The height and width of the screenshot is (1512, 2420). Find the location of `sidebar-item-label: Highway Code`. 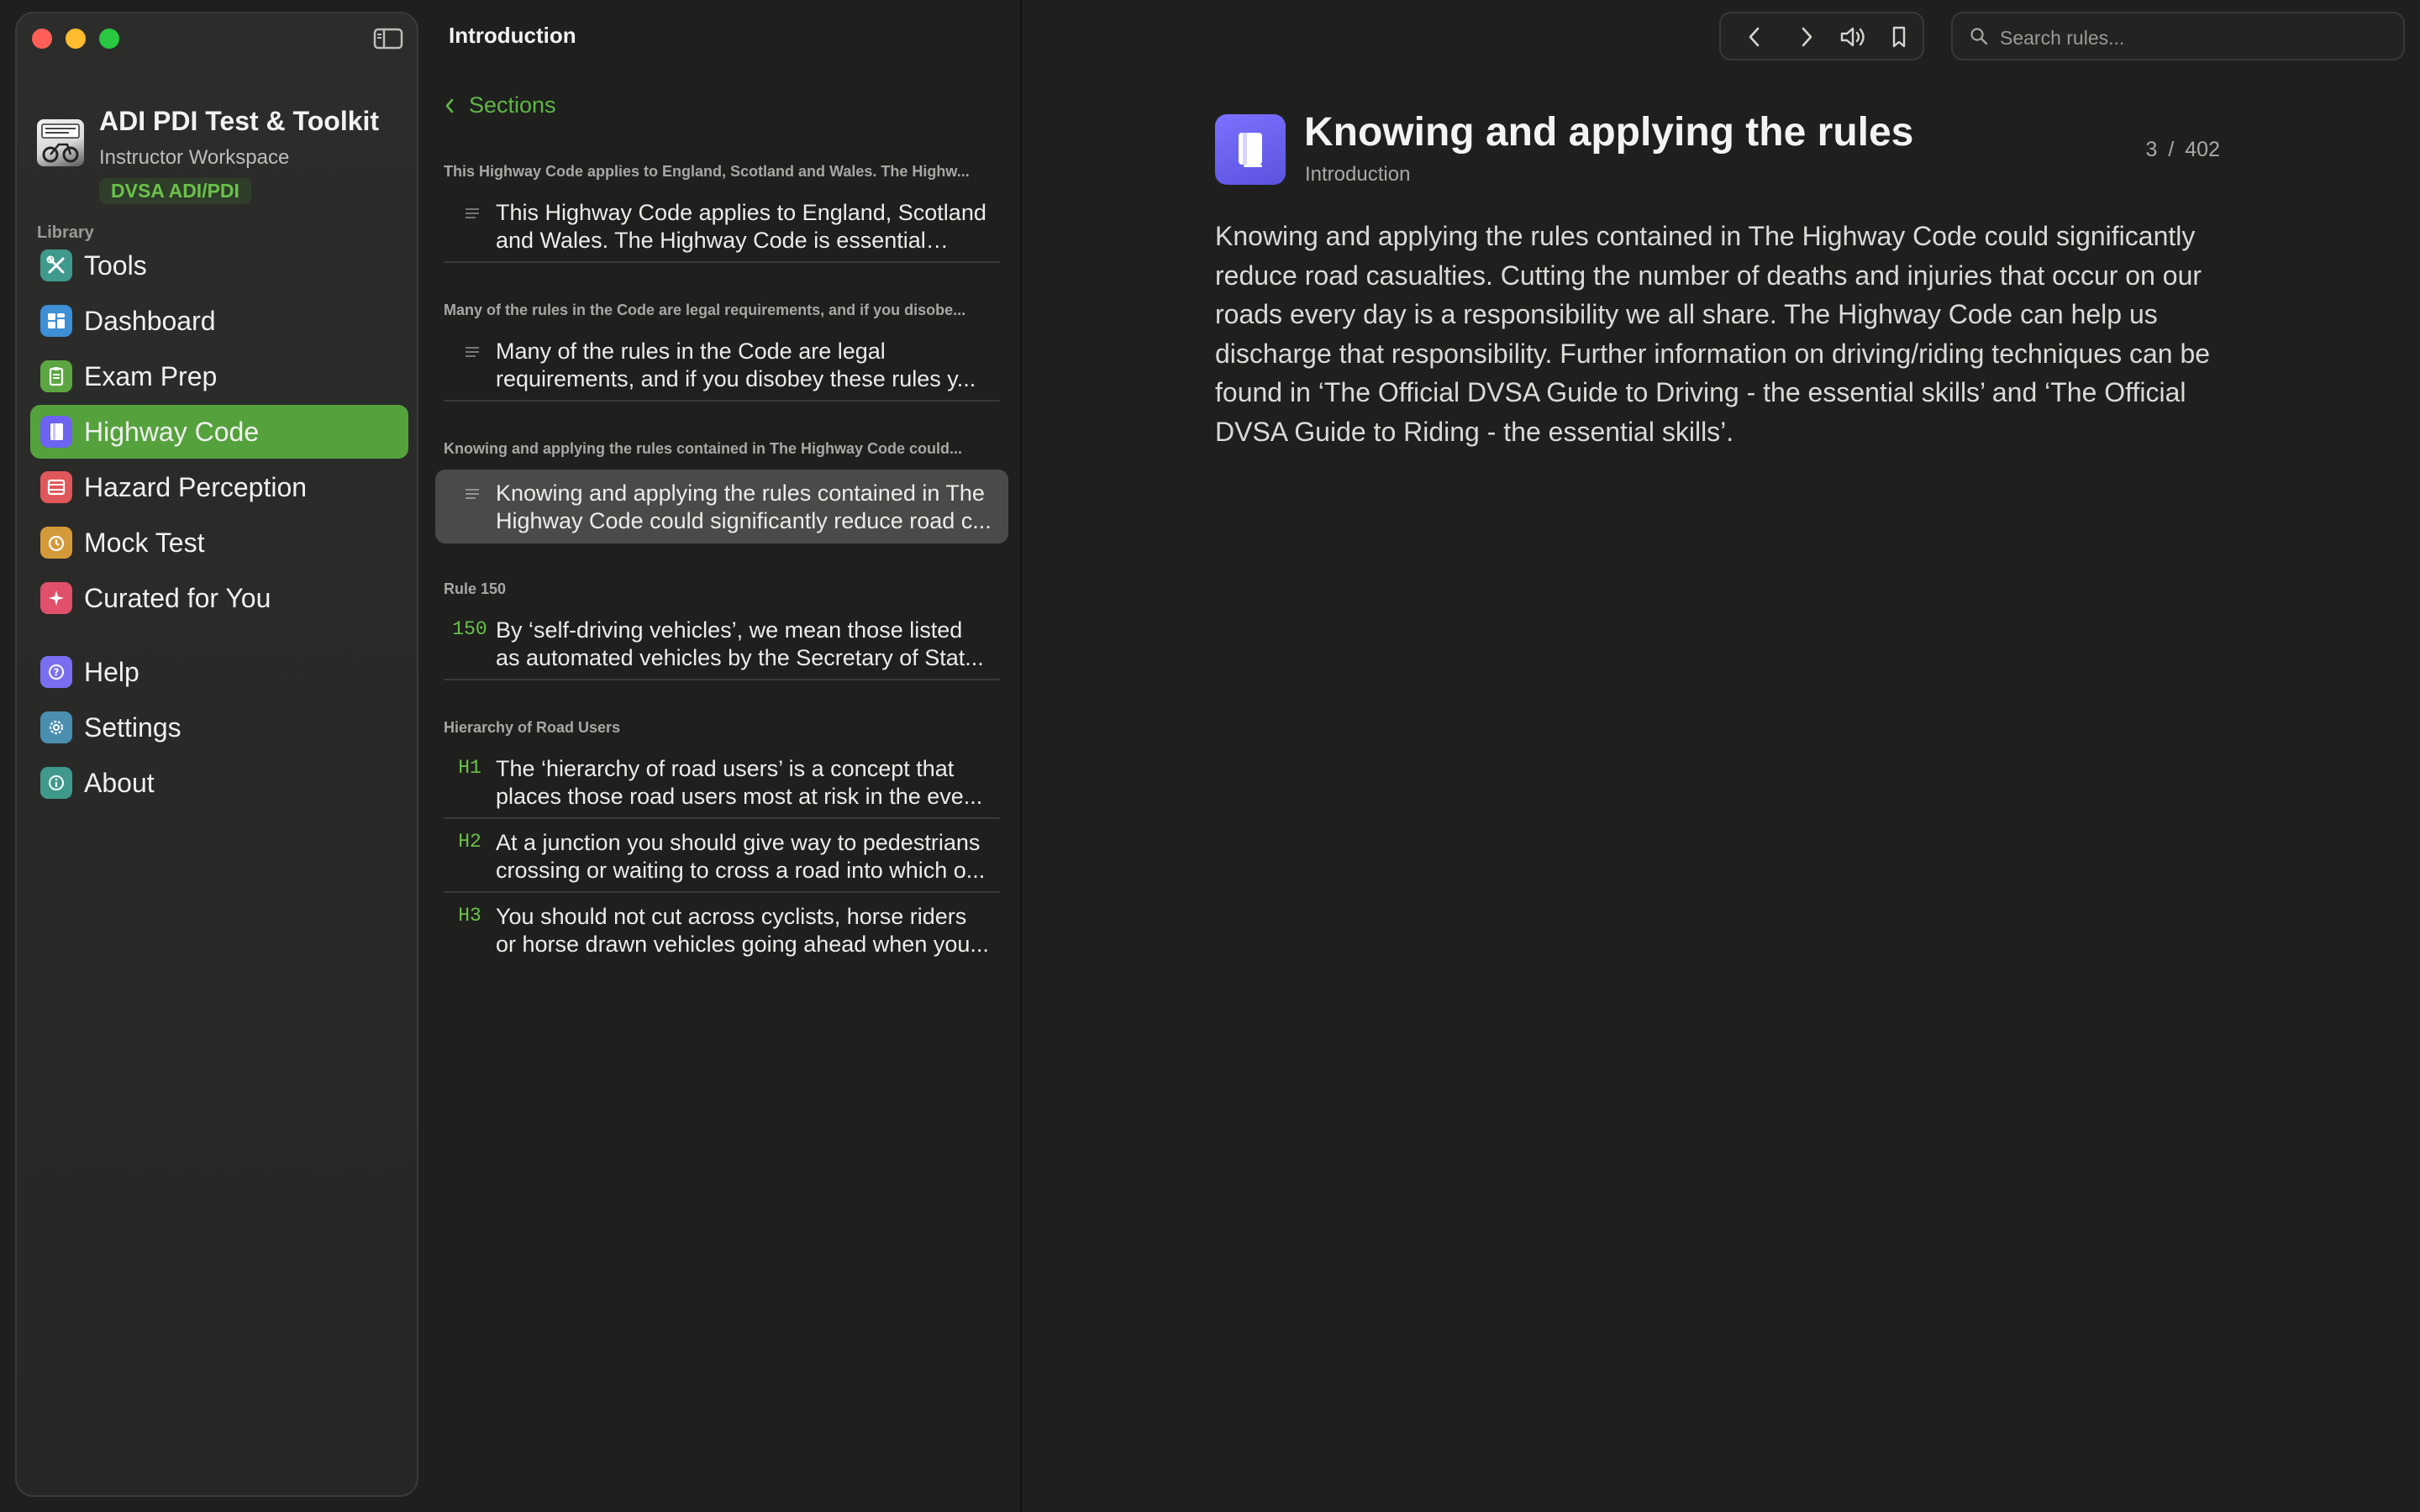

sidebar-item-label: Highway Code is located at coordinates (172, 431).